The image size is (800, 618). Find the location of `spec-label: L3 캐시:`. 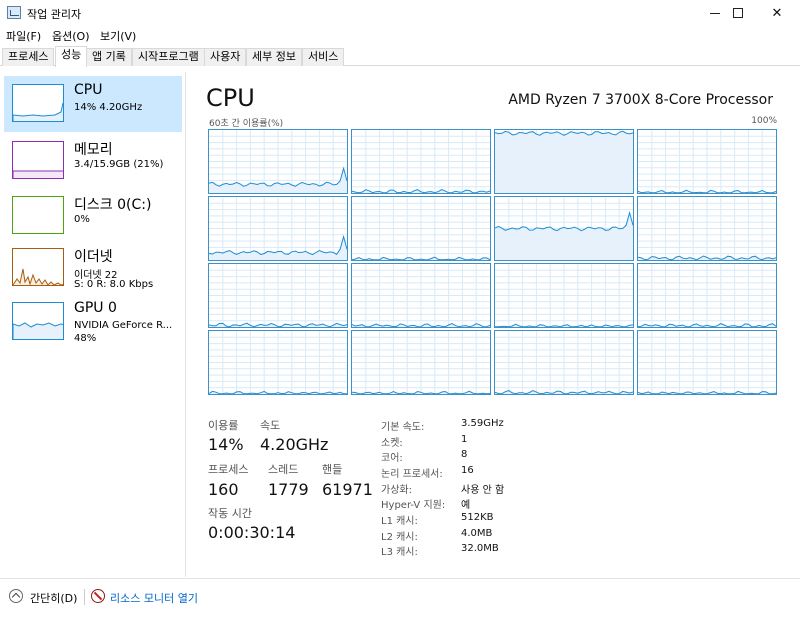

spec-label: L3 캐시: is located at coordinates (399, 552).